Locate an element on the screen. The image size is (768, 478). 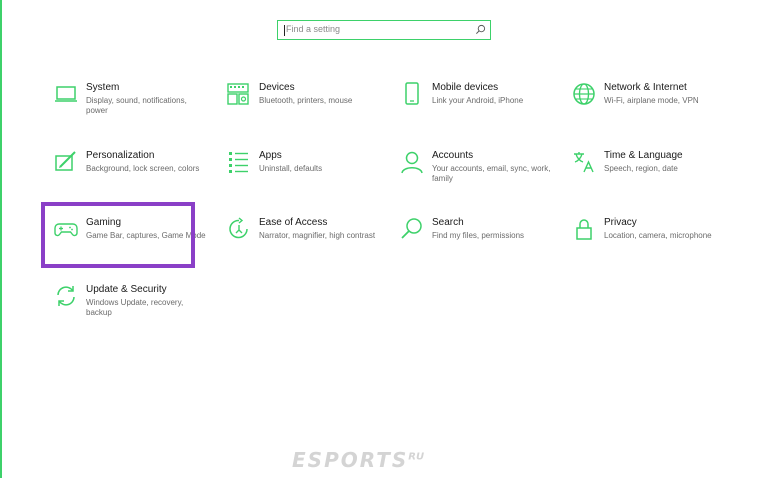
tile-title: Ease of Access is located at coordinates (293, 222).